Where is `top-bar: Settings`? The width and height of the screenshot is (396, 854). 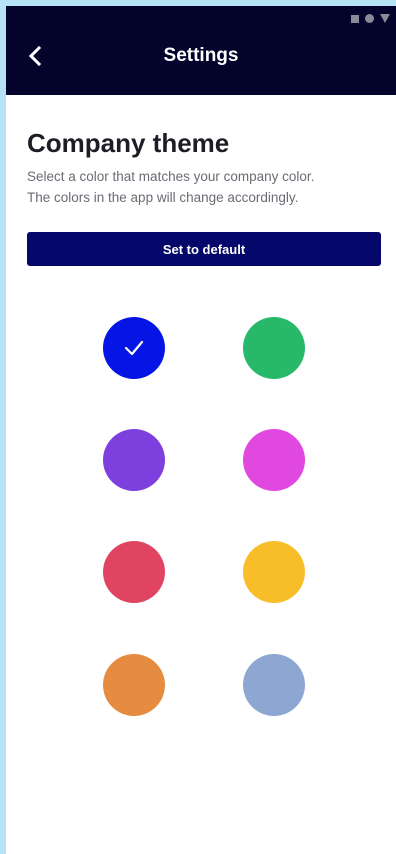 top-bar: Settings is located at coordinates (201, 50).